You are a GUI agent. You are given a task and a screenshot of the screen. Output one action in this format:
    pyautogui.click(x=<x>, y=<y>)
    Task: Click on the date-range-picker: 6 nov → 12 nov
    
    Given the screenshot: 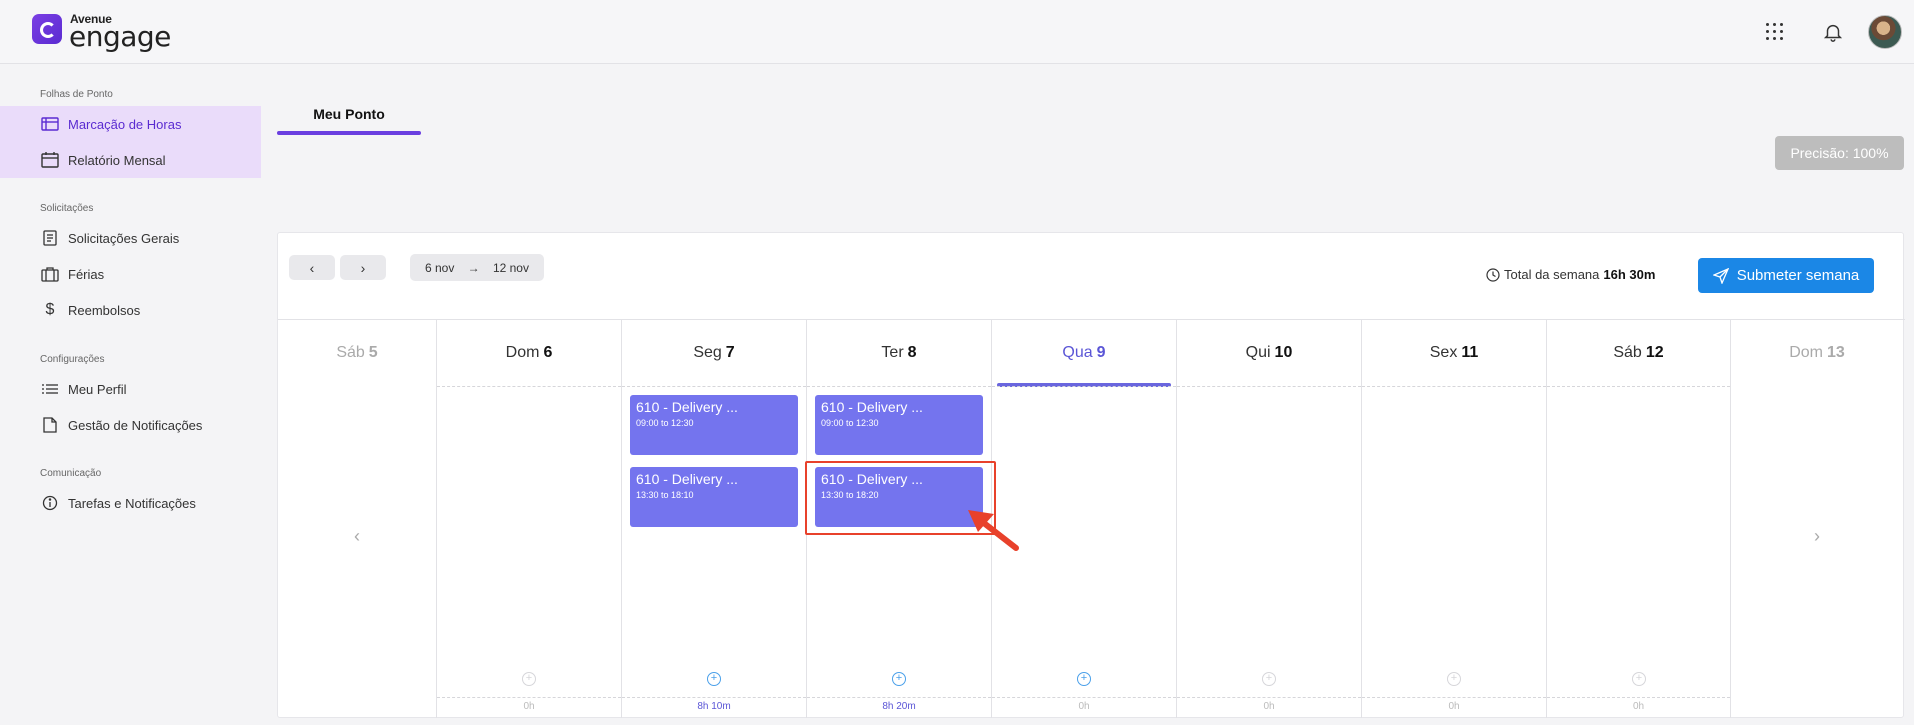 What is the action you would take?
    pyautogui.click(x=477, y=267)
    